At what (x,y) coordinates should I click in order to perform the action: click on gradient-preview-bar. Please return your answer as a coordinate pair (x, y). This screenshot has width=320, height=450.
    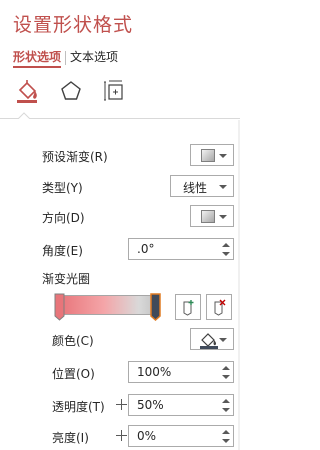
    Looking at the image, I should click on (109, 305).